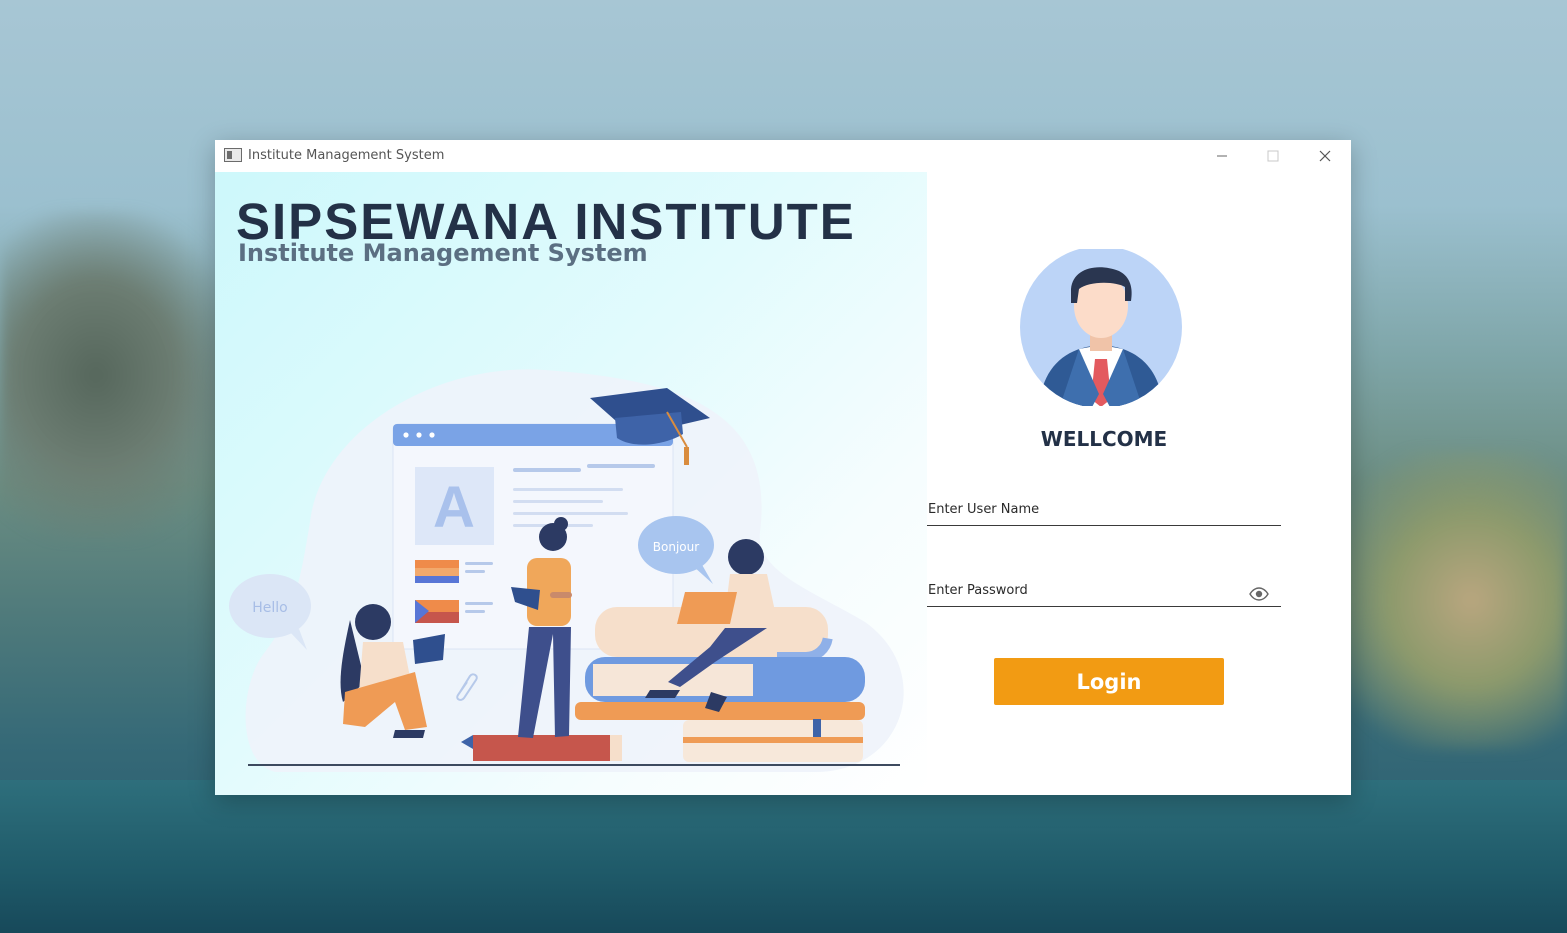 The image size is (1567, 933). Describe the element at coordinates (1083, 590) in the screenshot. I see `password-input` at that location.